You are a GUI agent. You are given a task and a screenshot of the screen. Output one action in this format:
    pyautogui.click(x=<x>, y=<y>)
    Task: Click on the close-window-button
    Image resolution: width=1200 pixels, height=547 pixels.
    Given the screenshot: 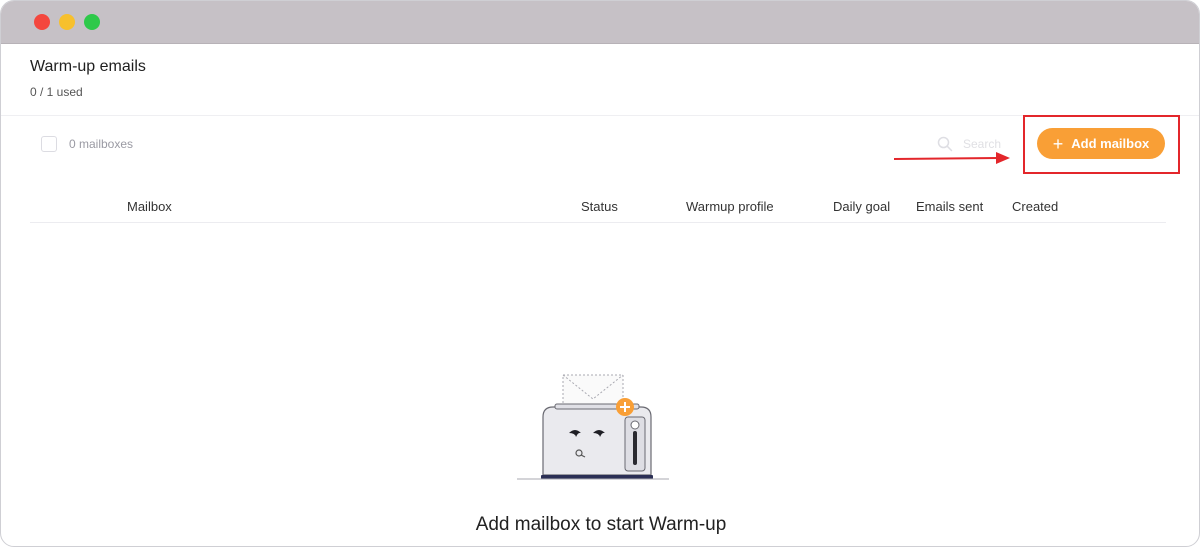 What is the action you would take?
    pyautogui.click(x=42, y=22)
    